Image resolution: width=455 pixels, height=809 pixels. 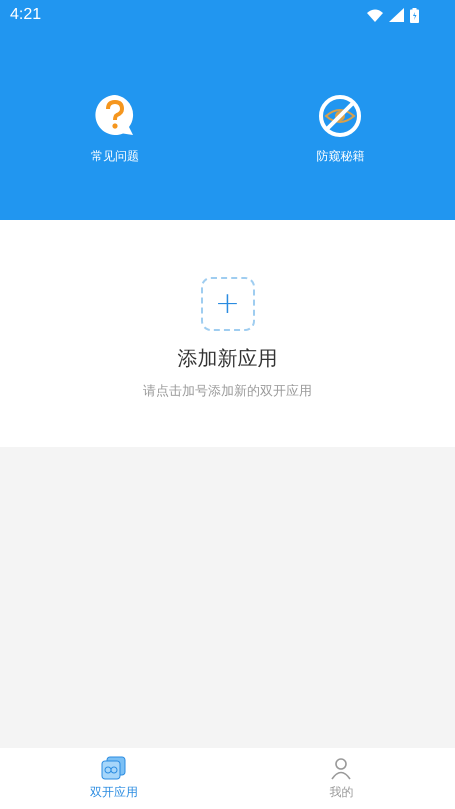 What do you see at coordinates (26, 15) in the screenshot?
I see `status-time: 4:21` at bounding box center [26, 15].